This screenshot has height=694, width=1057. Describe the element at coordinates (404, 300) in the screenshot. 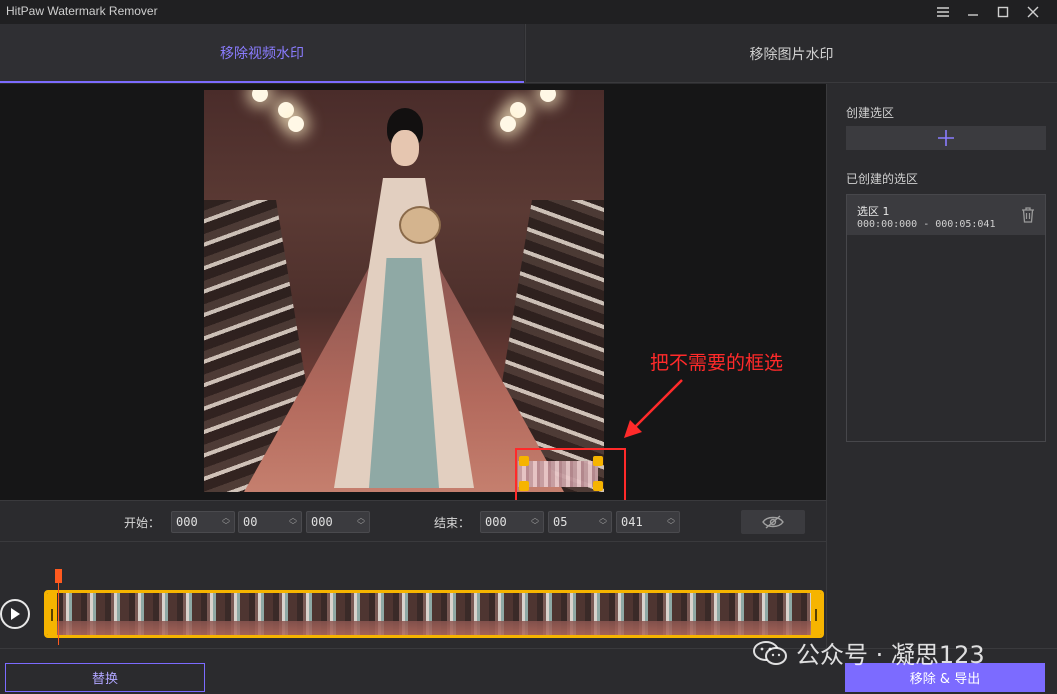

I see `runway-model` at that location.